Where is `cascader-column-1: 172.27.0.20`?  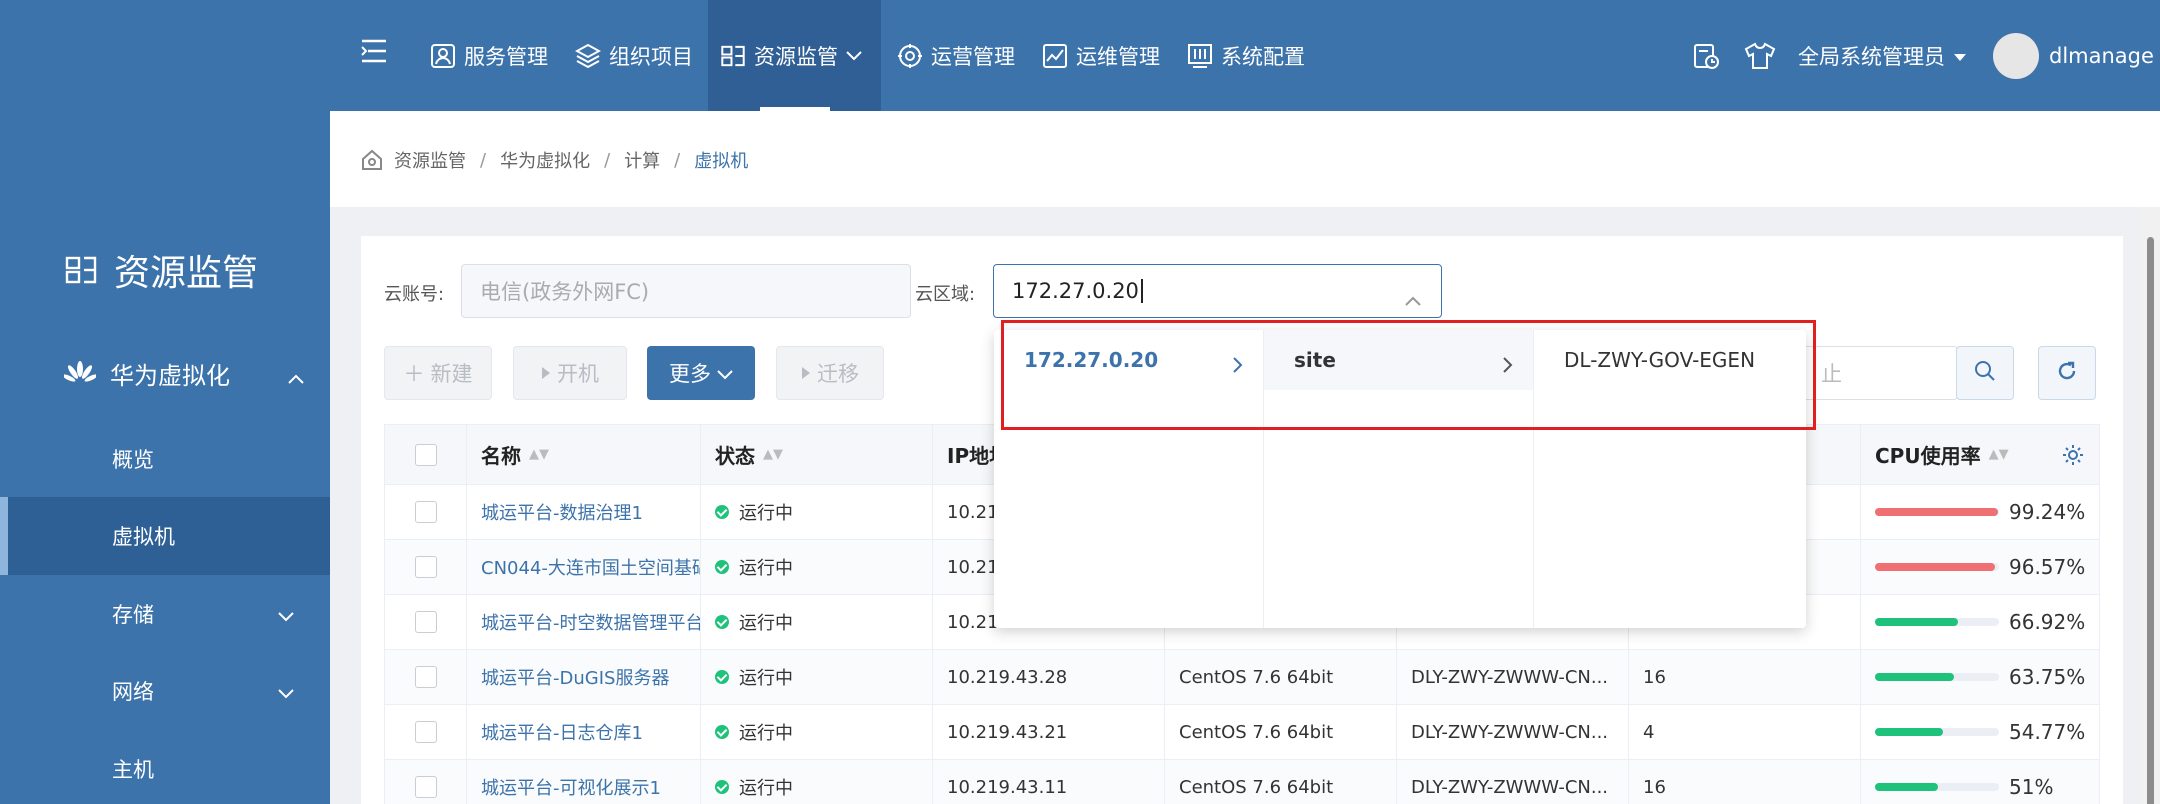
cascader-column-1: 172.27.0.20 is located at coordinates (1129, 479).